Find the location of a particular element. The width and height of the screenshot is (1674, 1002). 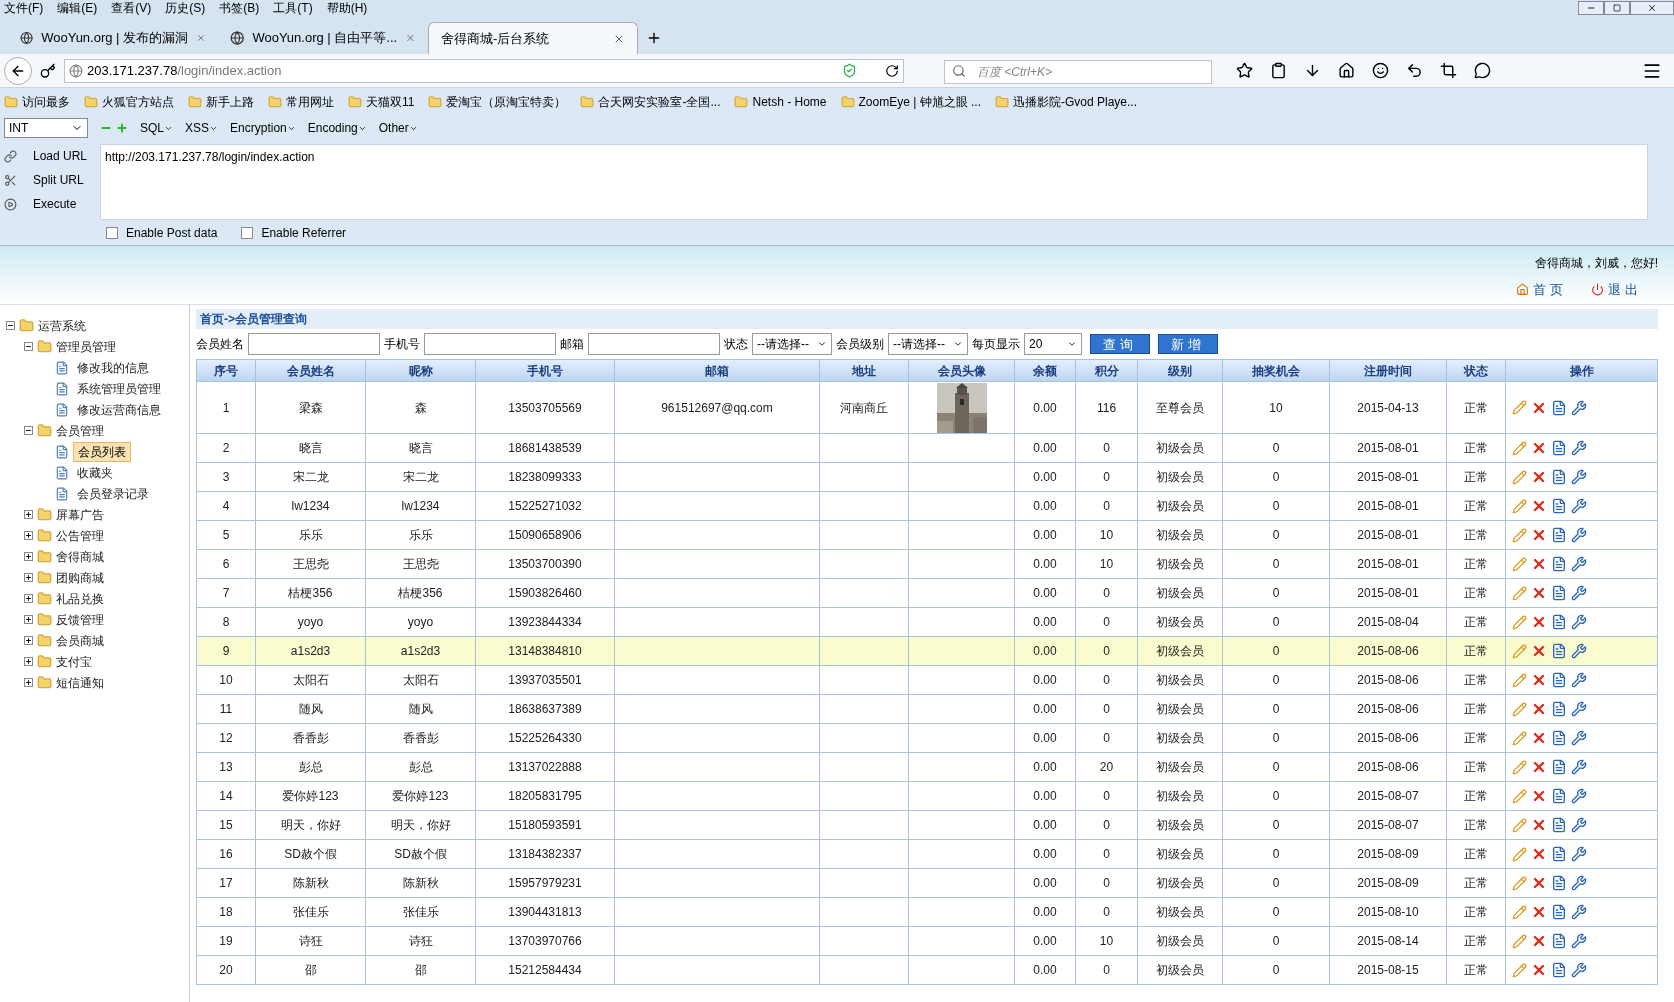

table-row: 3 宋二龙 宋二龙 18238099333 0.00 0 初级会员 0 2015-08-01 正常 is located at coordinates (927, 477).